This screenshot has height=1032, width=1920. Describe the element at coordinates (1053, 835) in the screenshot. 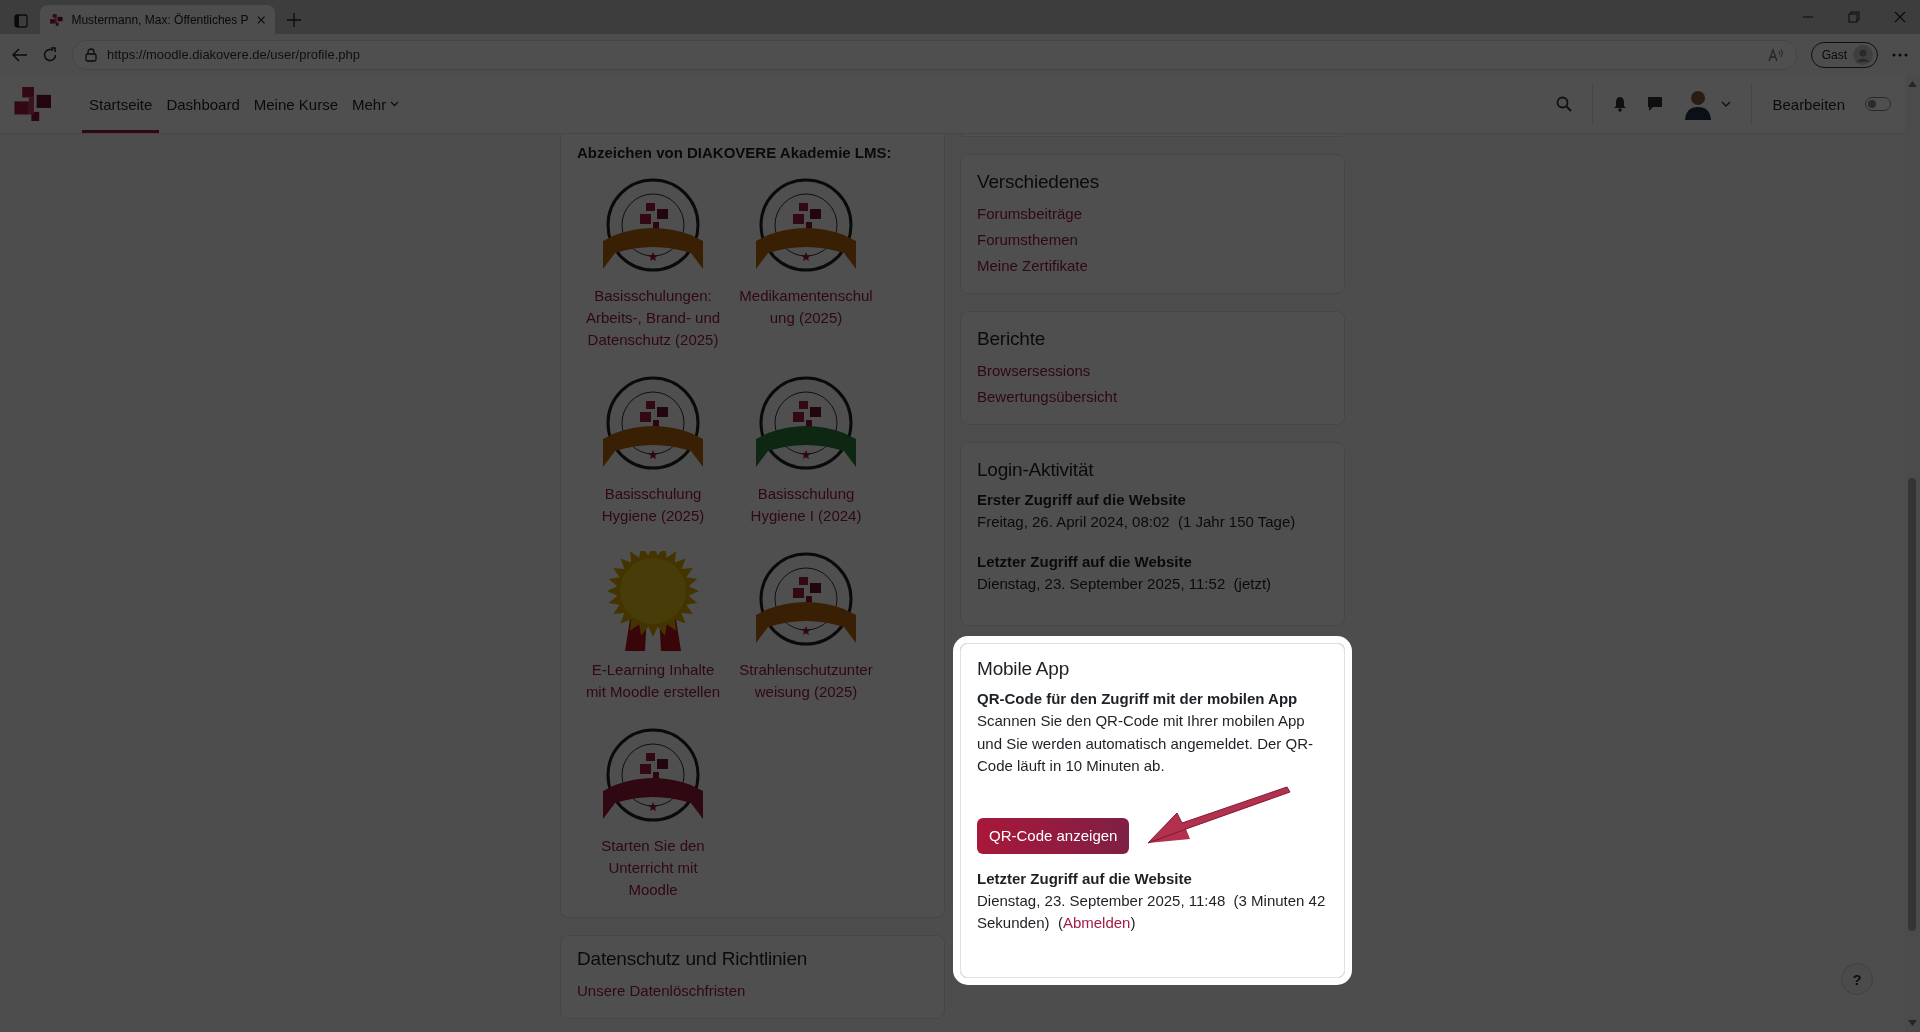

I see `show-qr-code-button: QR-Code anzeigen` at that location.